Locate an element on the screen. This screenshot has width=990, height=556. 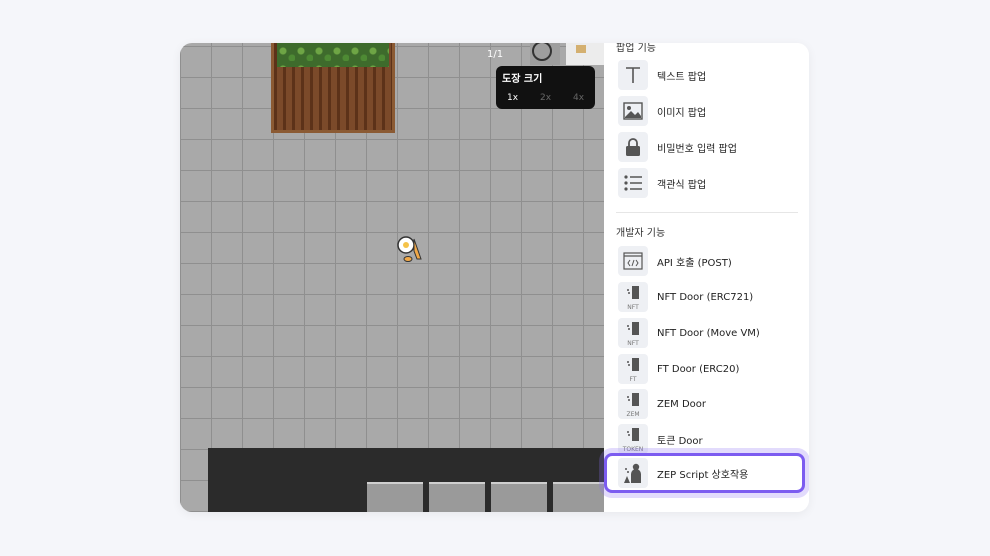
password-popup-item: 비밀번호 입력 팝업 is located at coordinates (709, 147).